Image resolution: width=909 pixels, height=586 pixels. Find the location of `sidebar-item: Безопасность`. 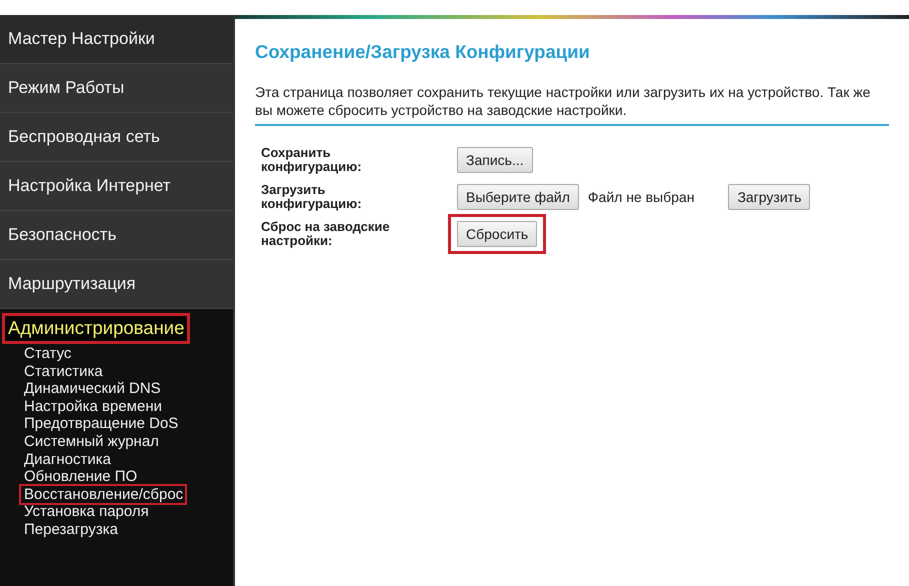

sidebar-item: Безопасность is located at coordinates (62, 235).